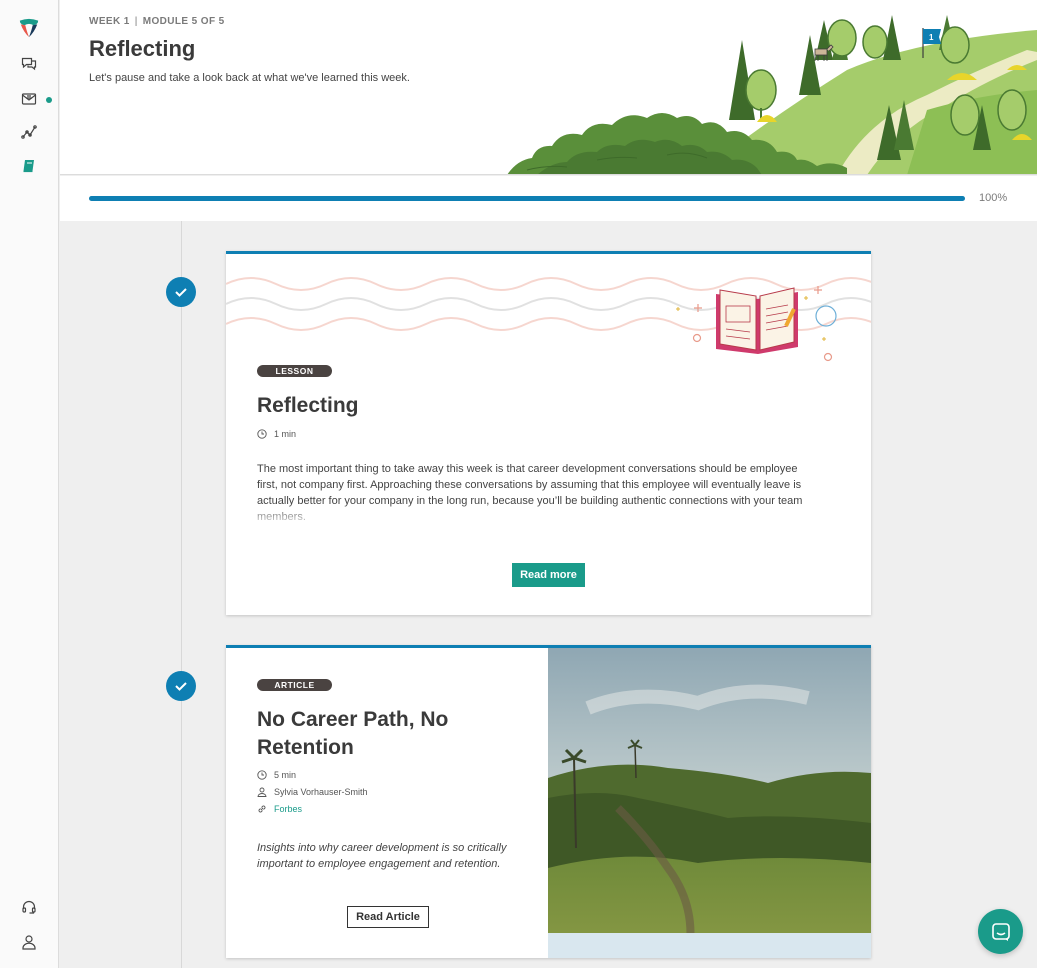 This screenshot has height=968, width=1037. Describe the element at coordinates (321, 792) in the screenshot. I see `author-name: Sylvia Vorhauser-Smith` at that location.